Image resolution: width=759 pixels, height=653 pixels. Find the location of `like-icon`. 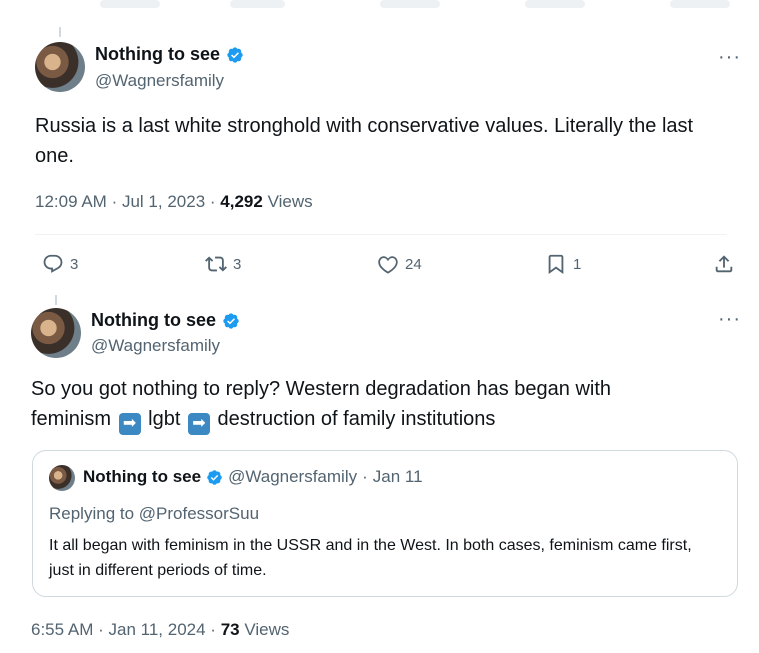

like-icon is located at coordinates (388, 265).